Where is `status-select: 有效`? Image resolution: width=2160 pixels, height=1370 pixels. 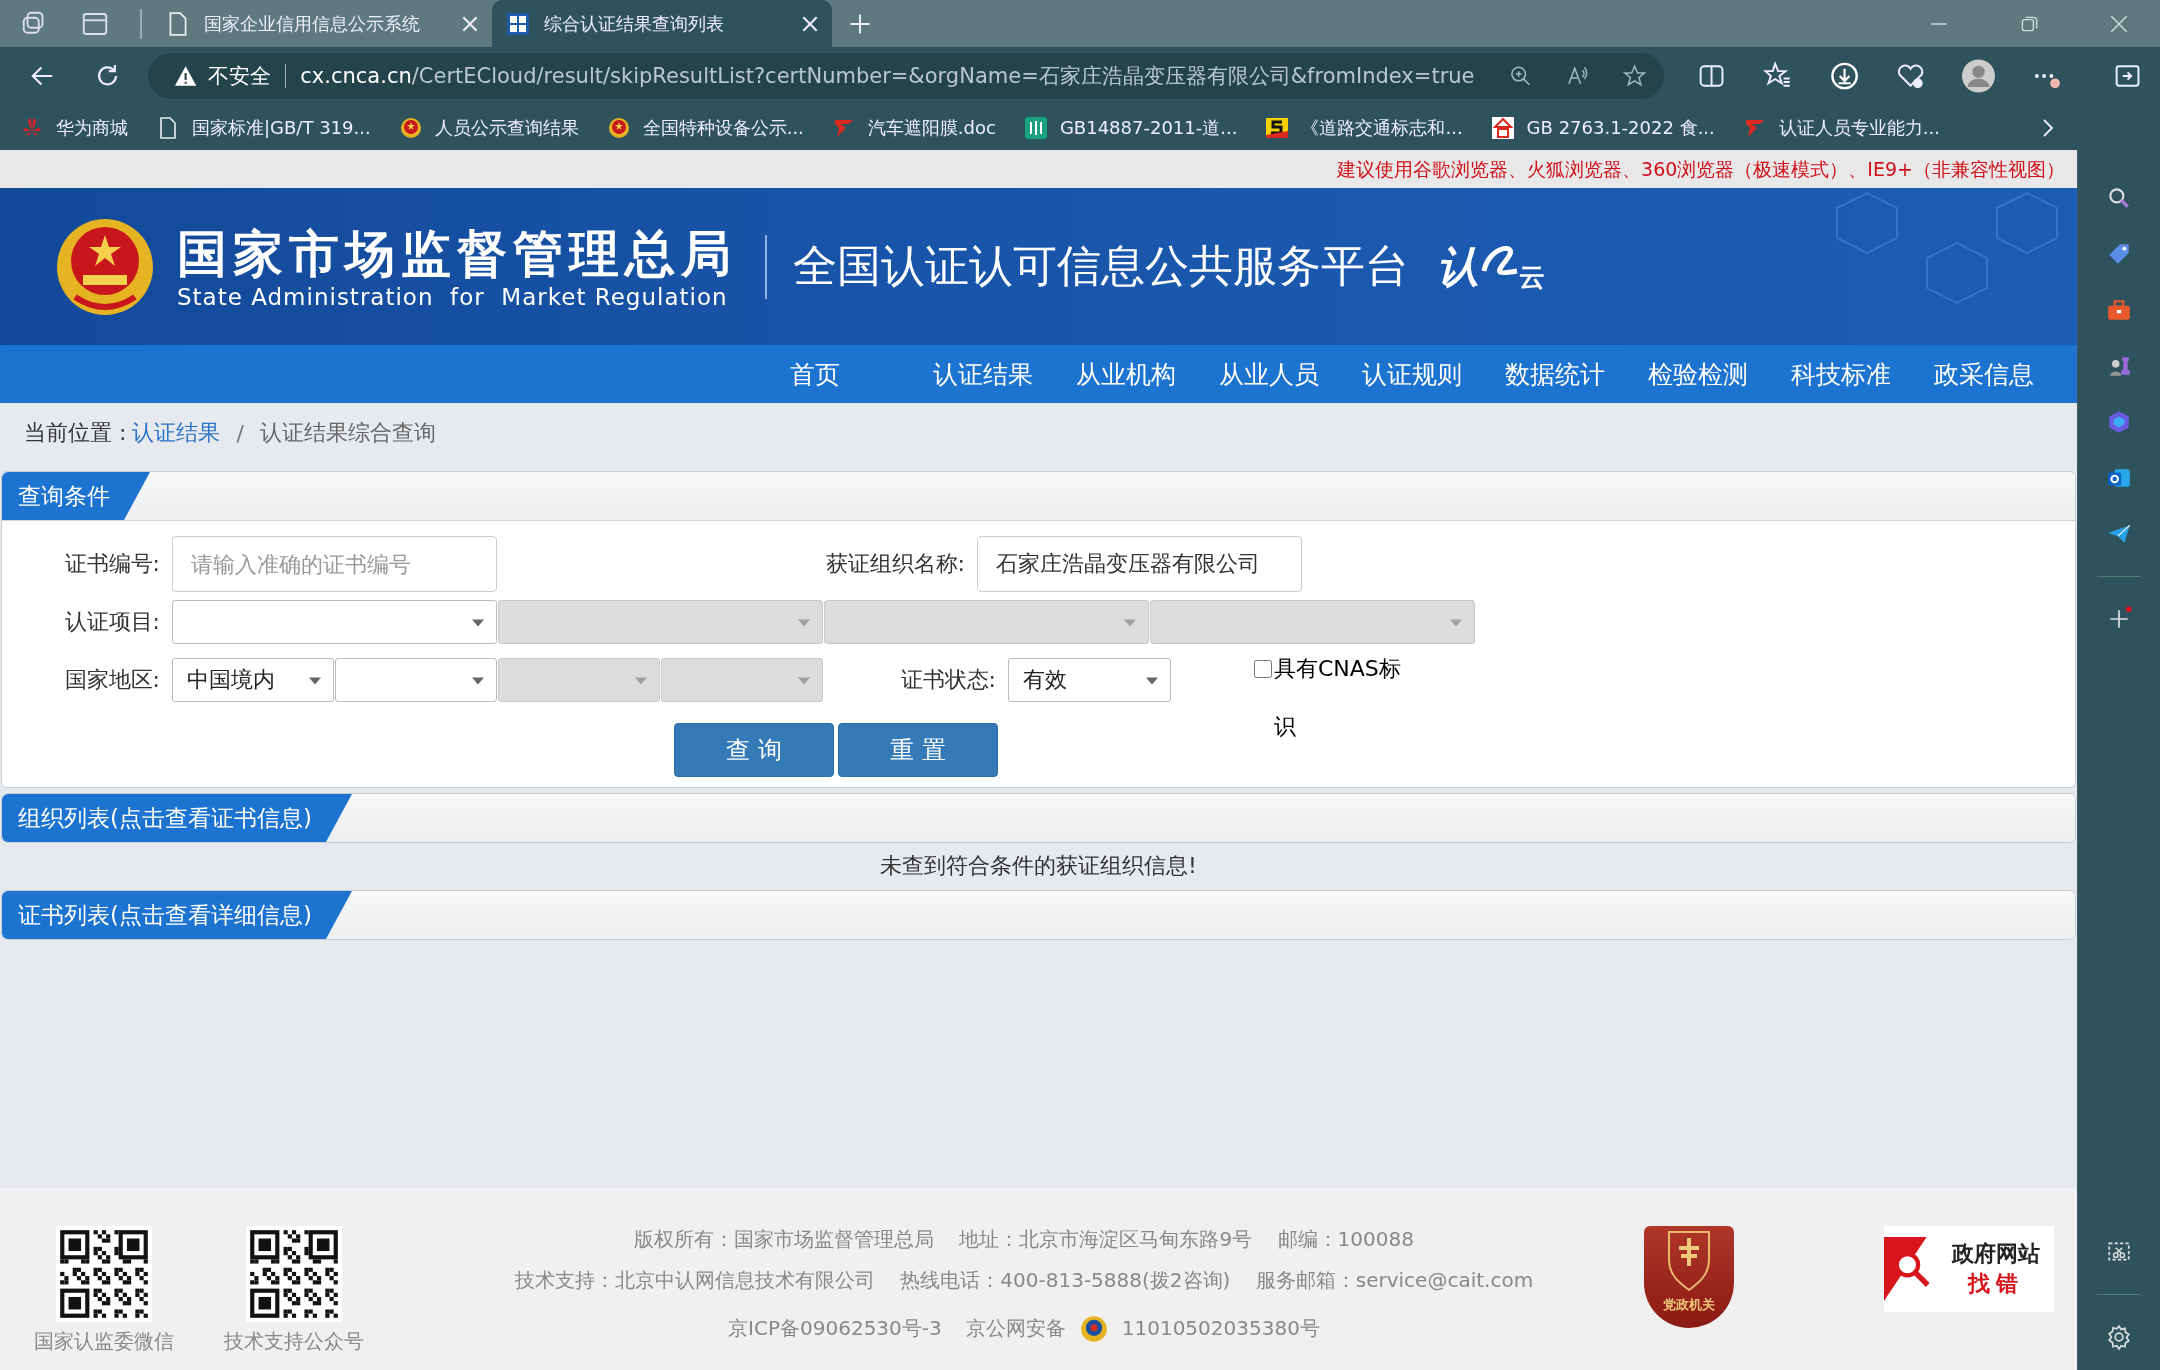
status-select: 有效 is located at coordinates (1089, 680).